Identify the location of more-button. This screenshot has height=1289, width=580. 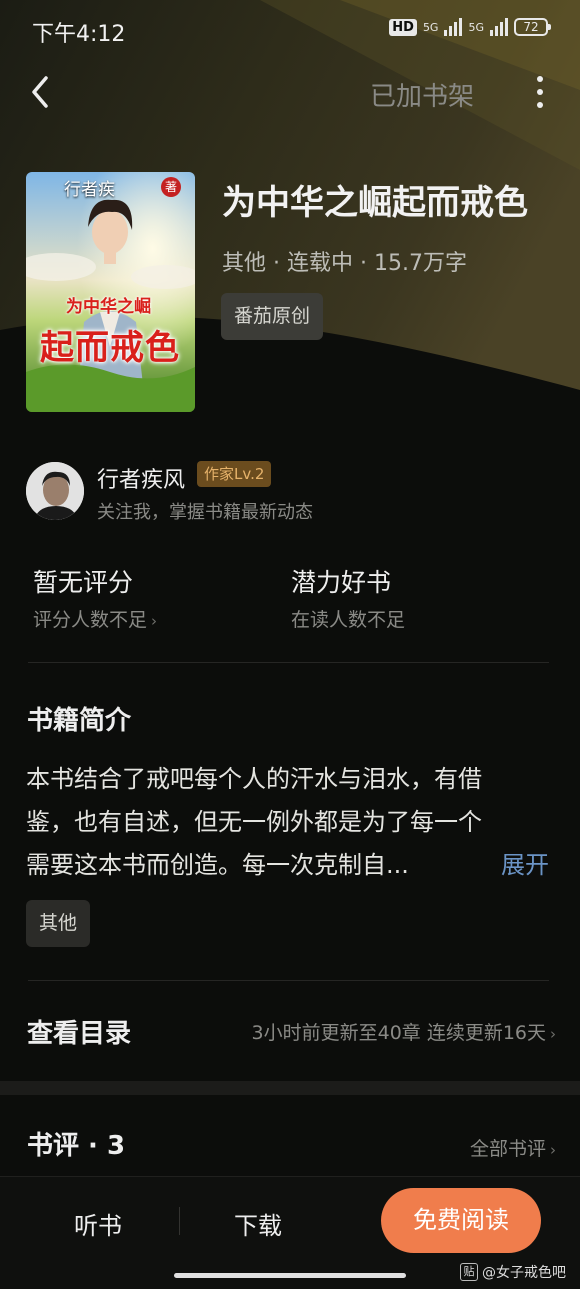
(540, 92).